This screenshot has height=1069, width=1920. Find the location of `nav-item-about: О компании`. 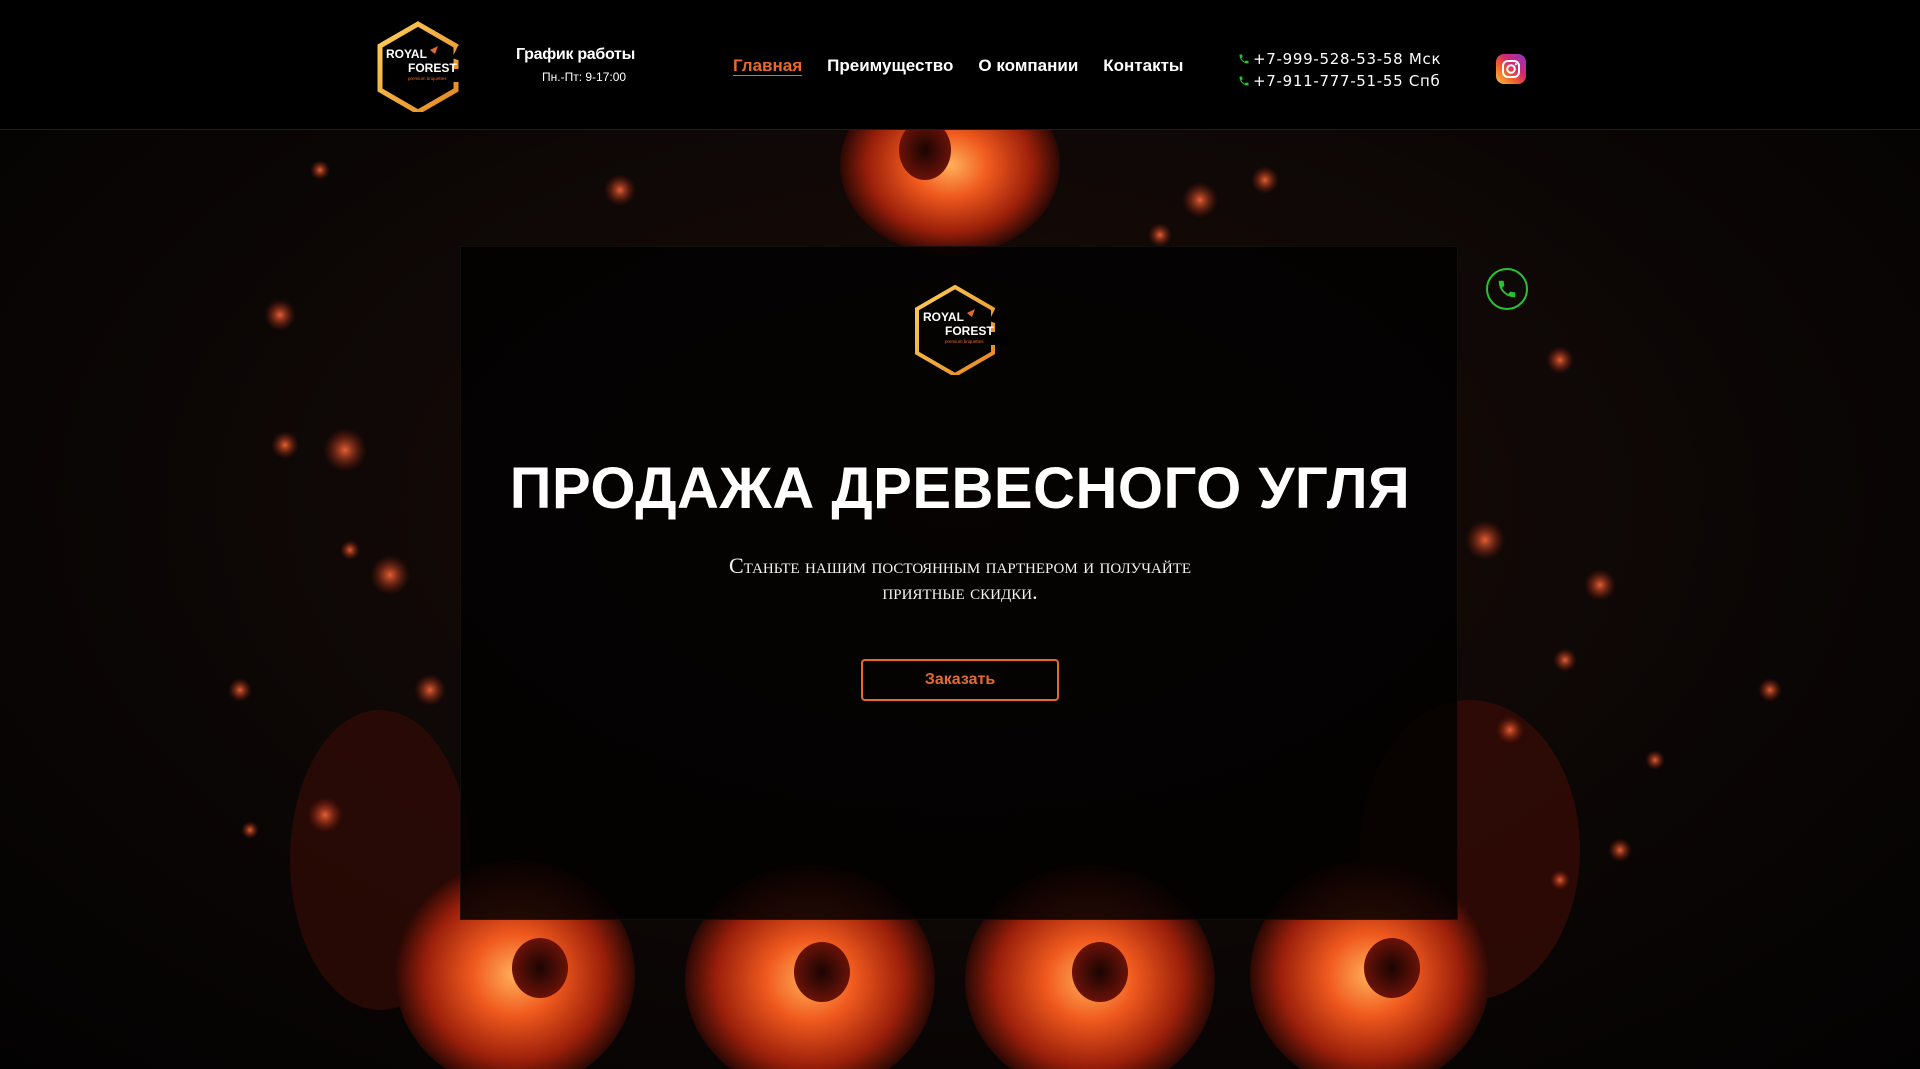

nav-item-about: О компании is located at coordinates (1028, 66).